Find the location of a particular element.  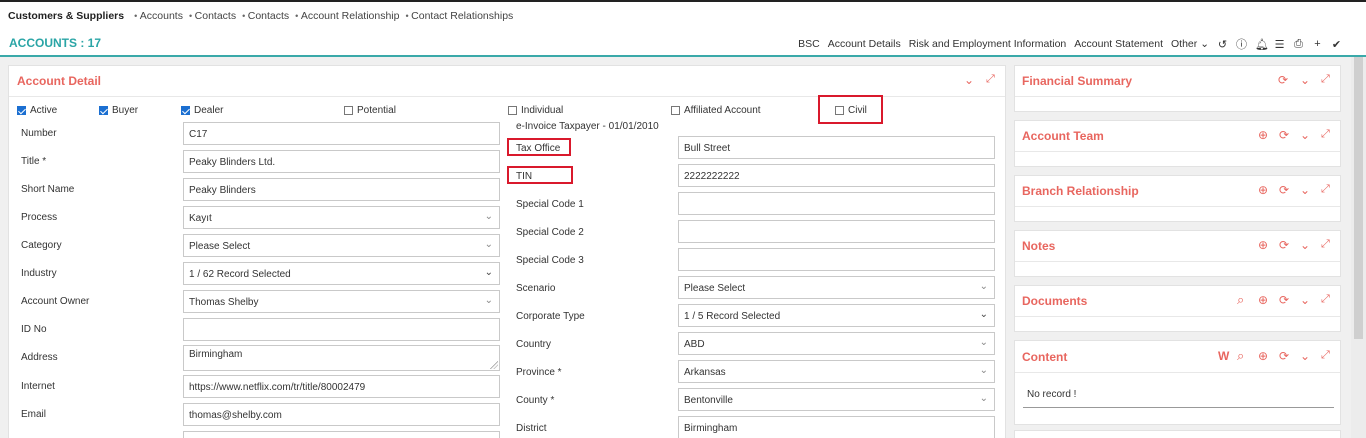

short-name-input: Peaky Blinders is located at coordinates (341, 189).